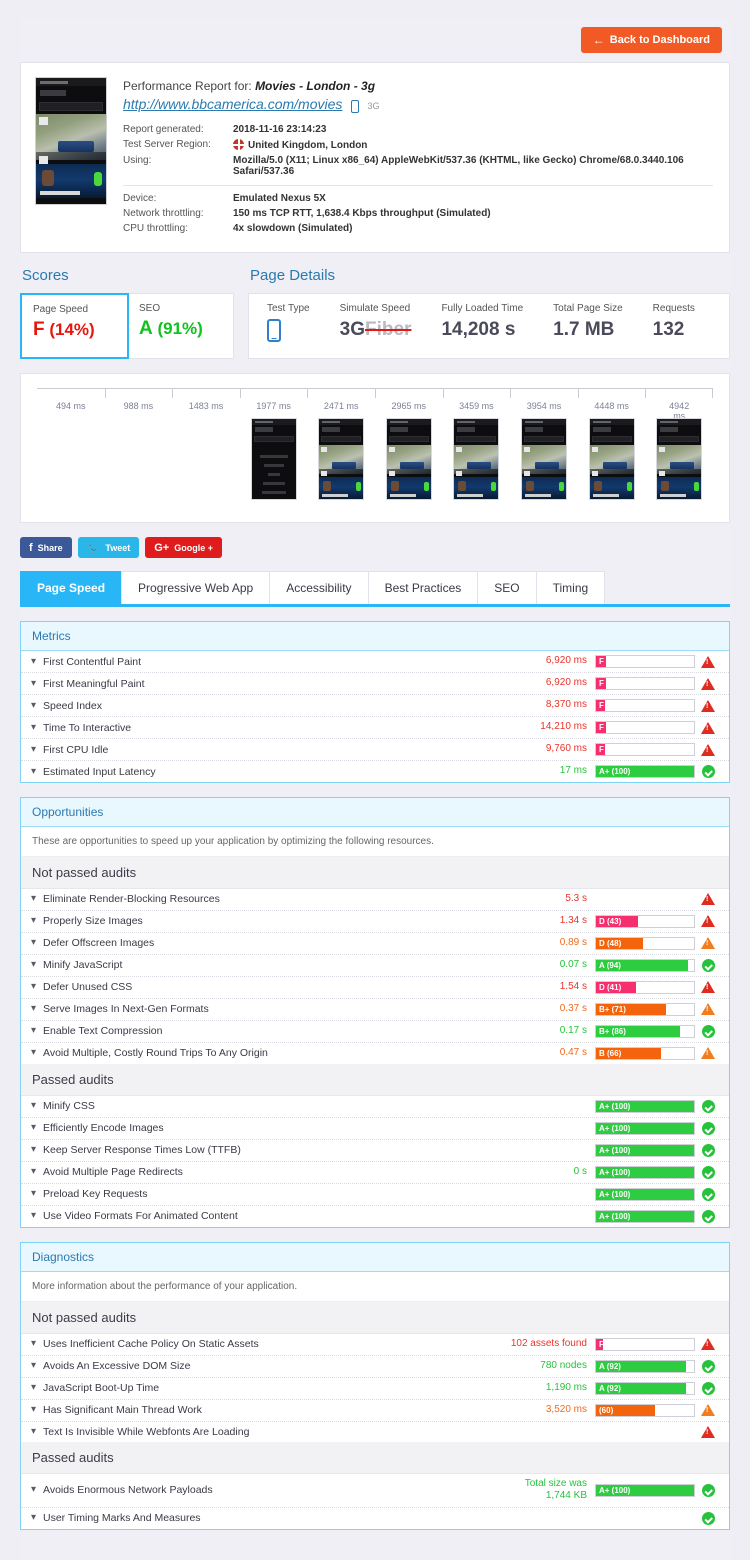 The image size is (750, 1560). What do you see at coordinates (101, 1388) in the screenshot?
I see `audit-name: JavaScript Boot-Up Time` at bounding box center [101, 1388].